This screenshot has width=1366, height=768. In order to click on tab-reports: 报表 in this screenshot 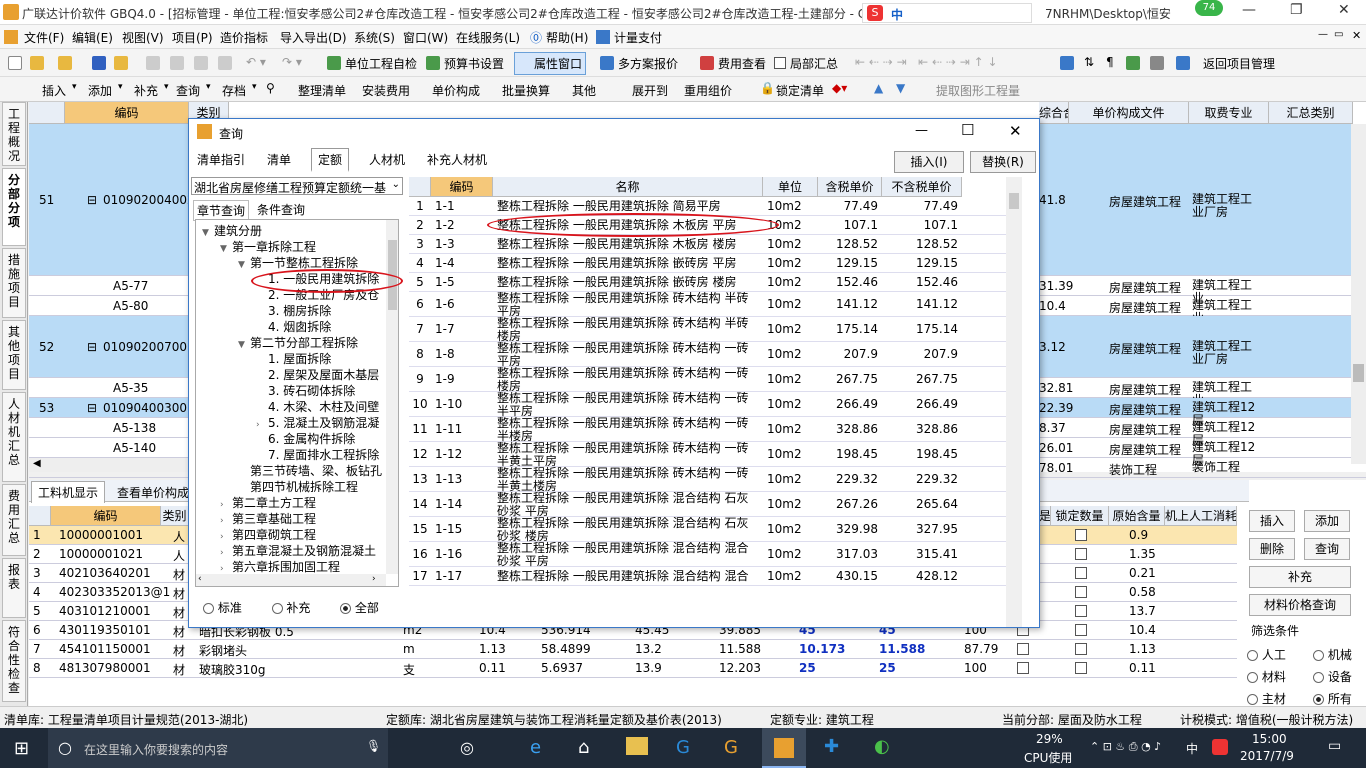, I will do `click(14, 588)`.